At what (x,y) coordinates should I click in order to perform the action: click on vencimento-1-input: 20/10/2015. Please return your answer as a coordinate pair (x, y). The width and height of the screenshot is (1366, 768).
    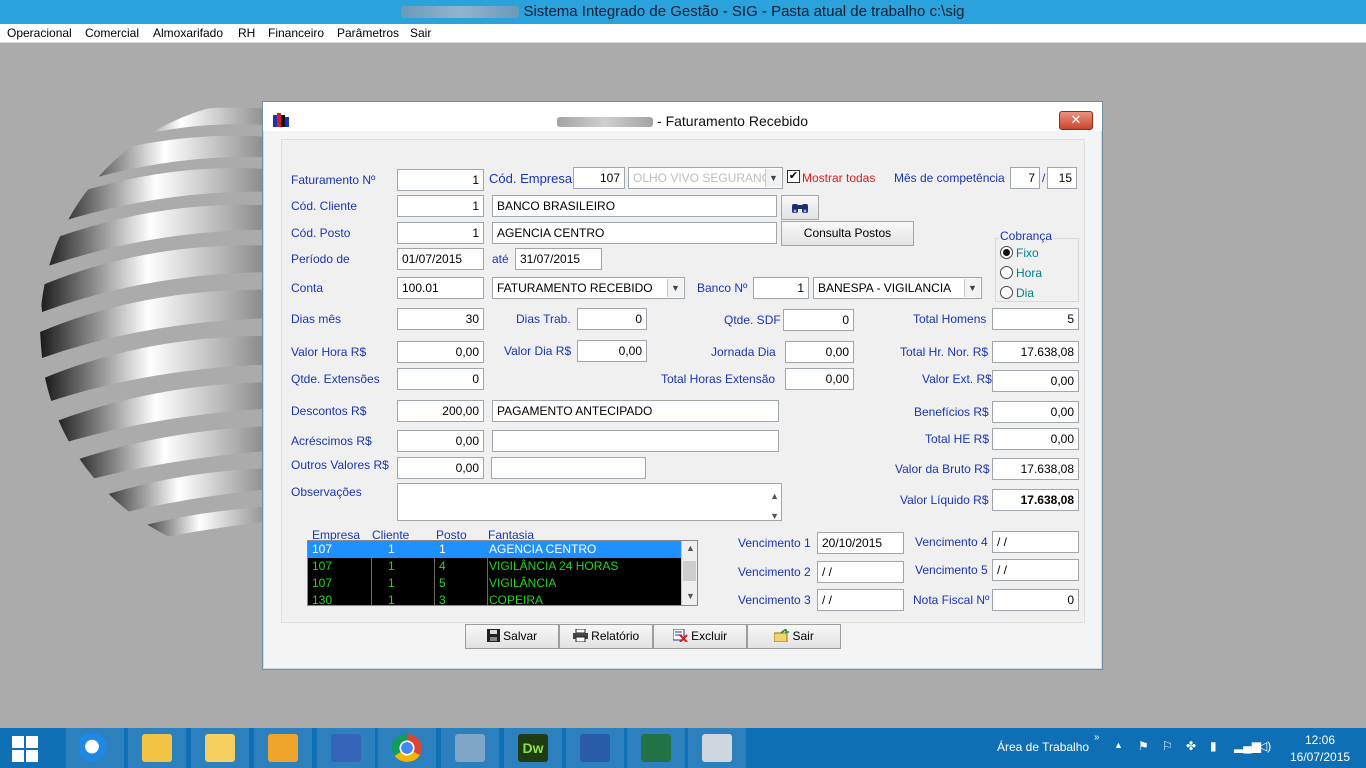
    Looking at the image, I should click on (860, 543).